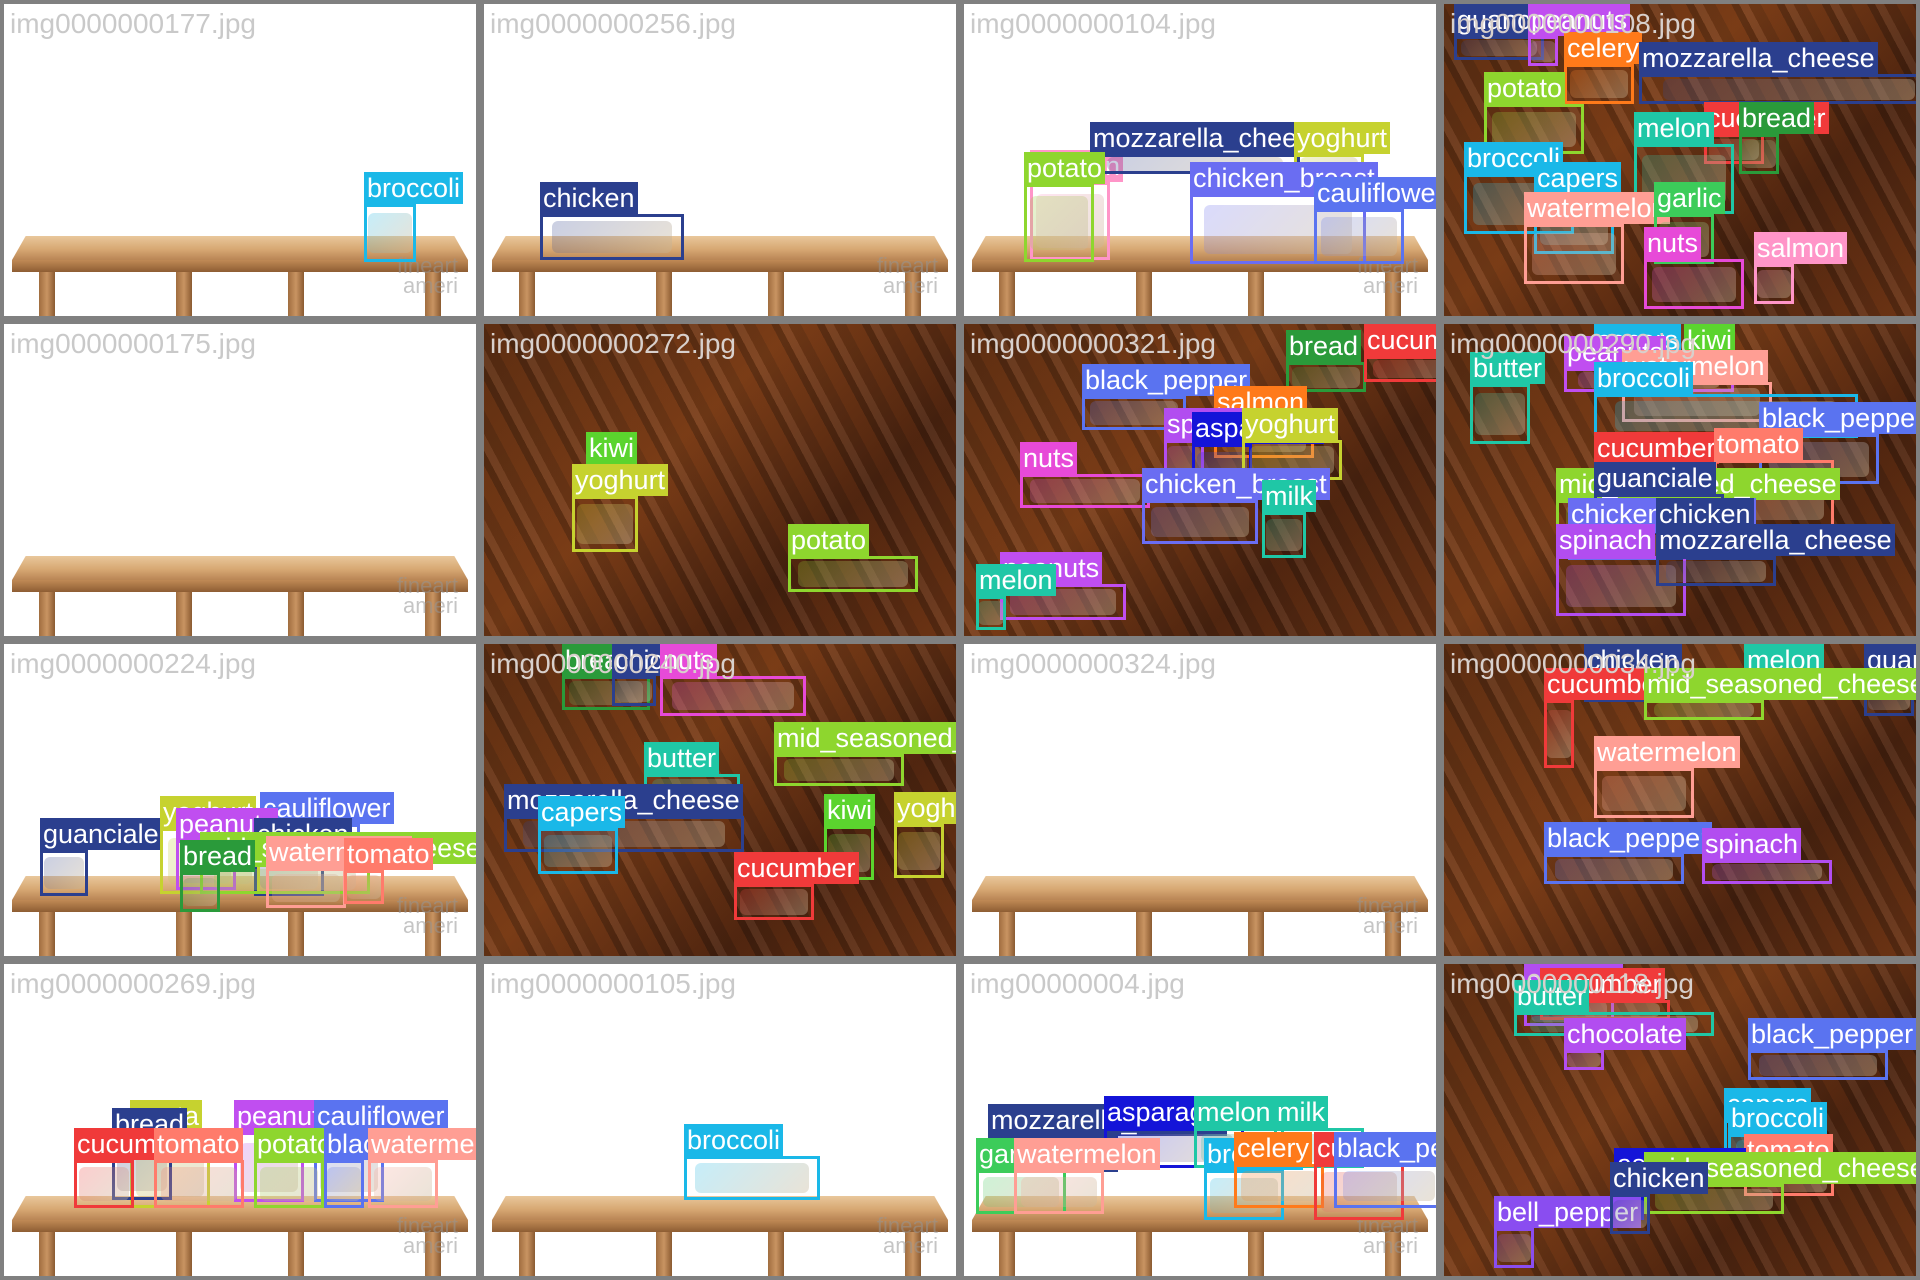 This screenshot has width=1920, height=1280. I want to click on detection-yoghurt: yoghurt, so click(925, 835).